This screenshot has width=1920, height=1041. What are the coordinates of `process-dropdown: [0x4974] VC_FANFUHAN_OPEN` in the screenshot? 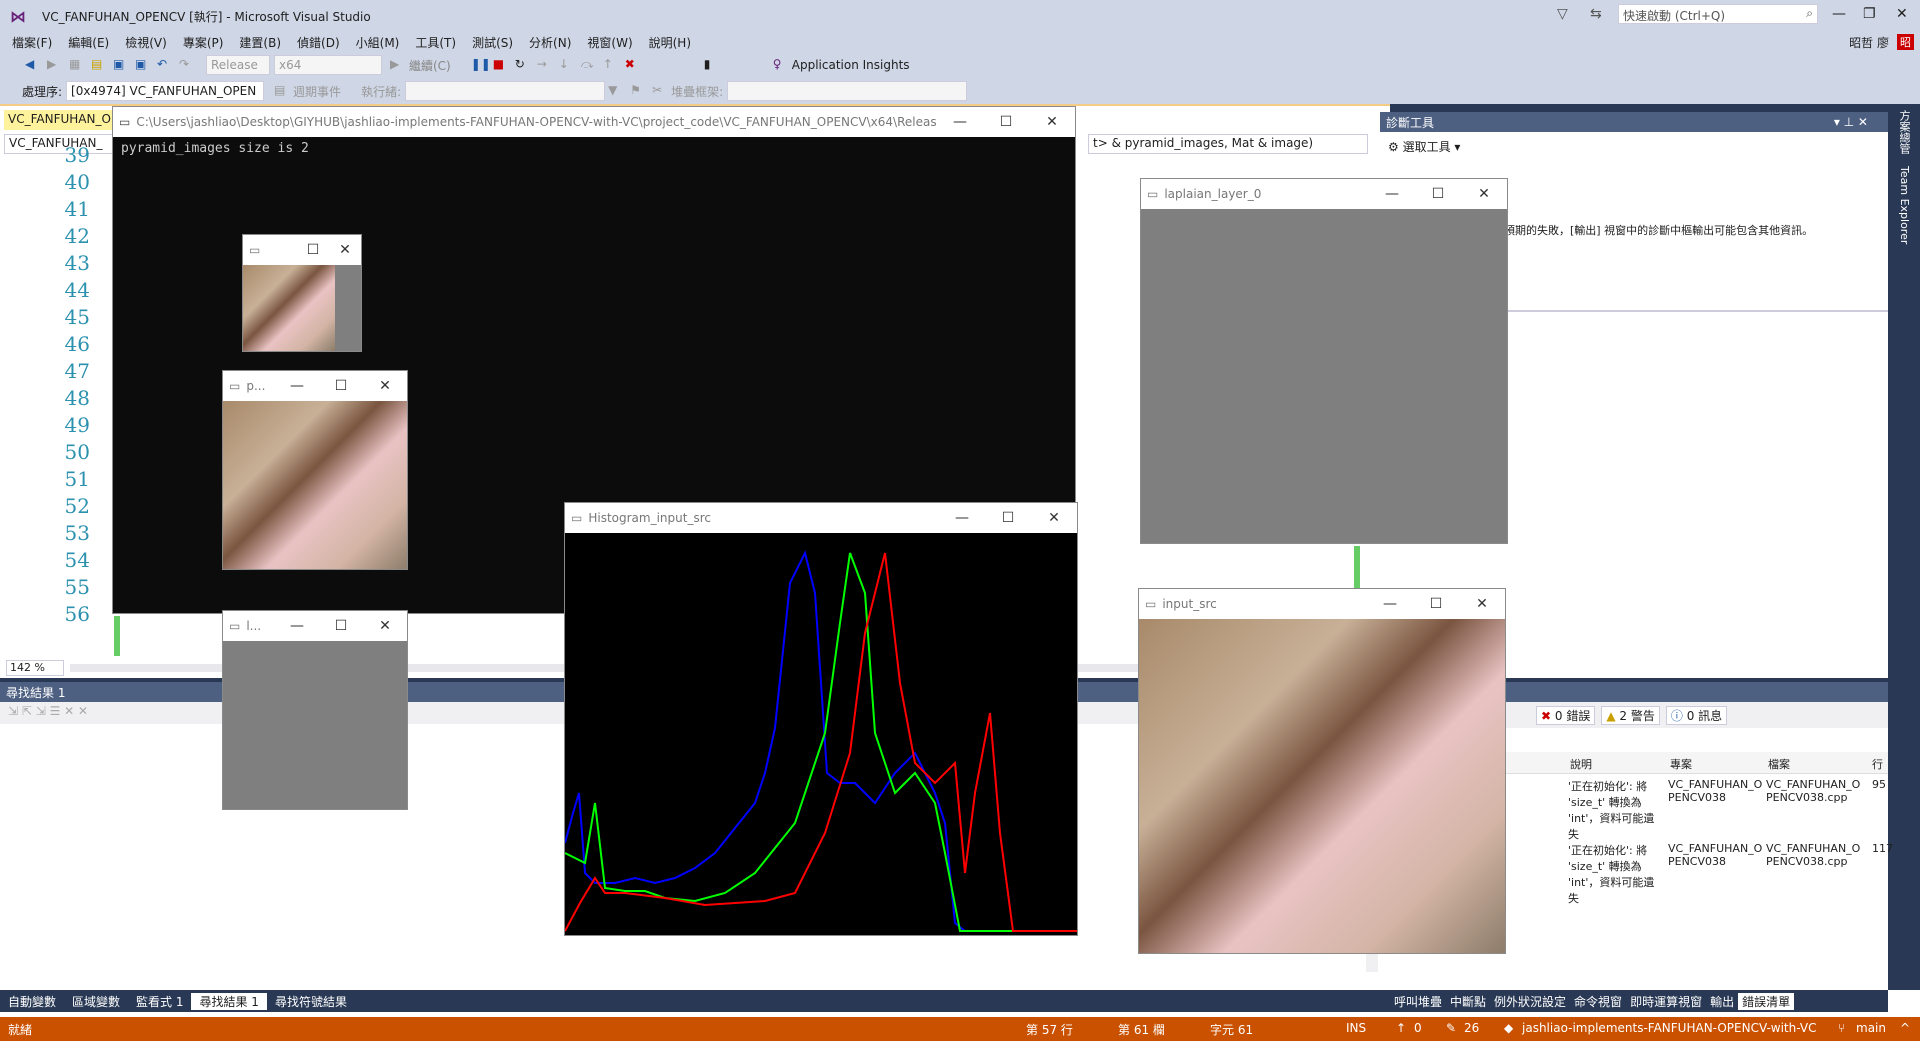 It's located at (165, 91).